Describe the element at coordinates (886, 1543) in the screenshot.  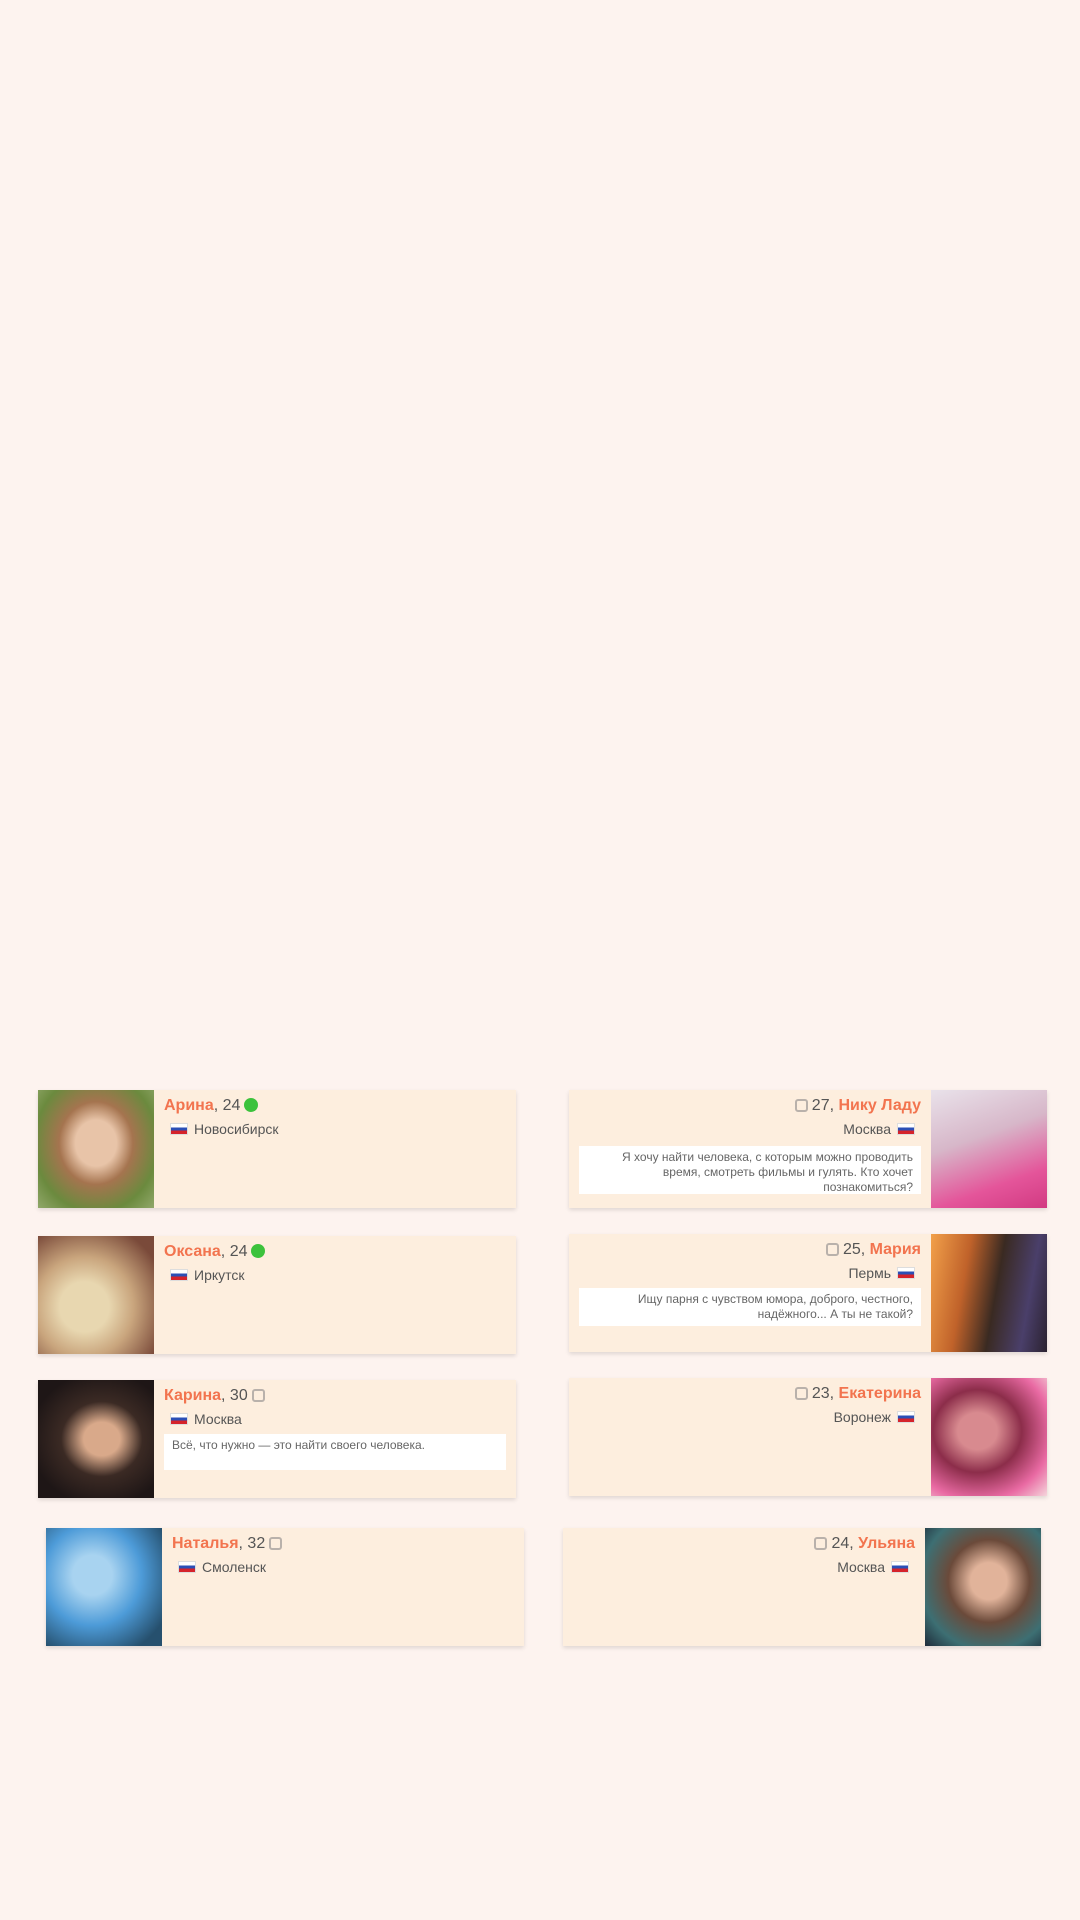
I see `profile-name: Ульяна` at that location.